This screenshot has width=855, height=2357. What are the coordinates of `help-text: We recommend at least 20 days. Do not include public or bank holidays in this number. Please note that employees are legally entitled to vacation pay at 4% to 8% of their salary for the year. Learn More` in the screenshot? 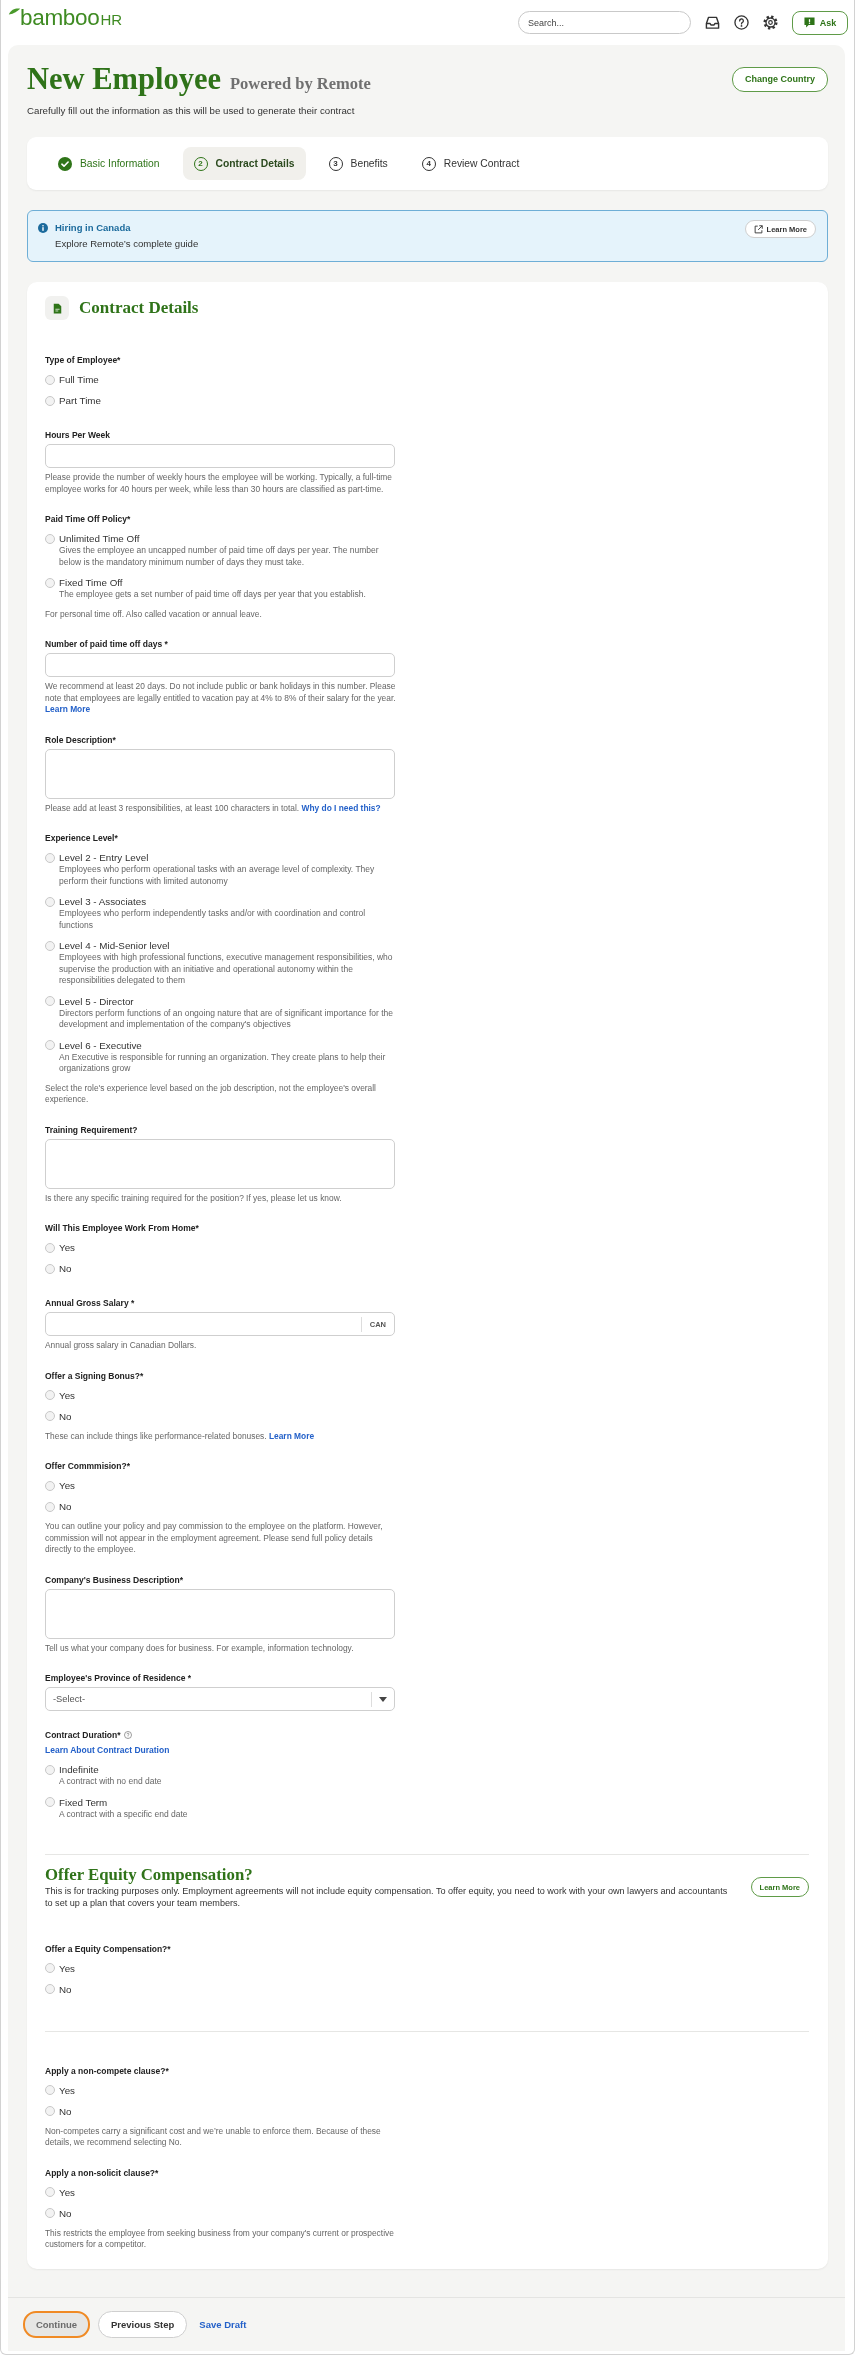 It's located at (221, 698).